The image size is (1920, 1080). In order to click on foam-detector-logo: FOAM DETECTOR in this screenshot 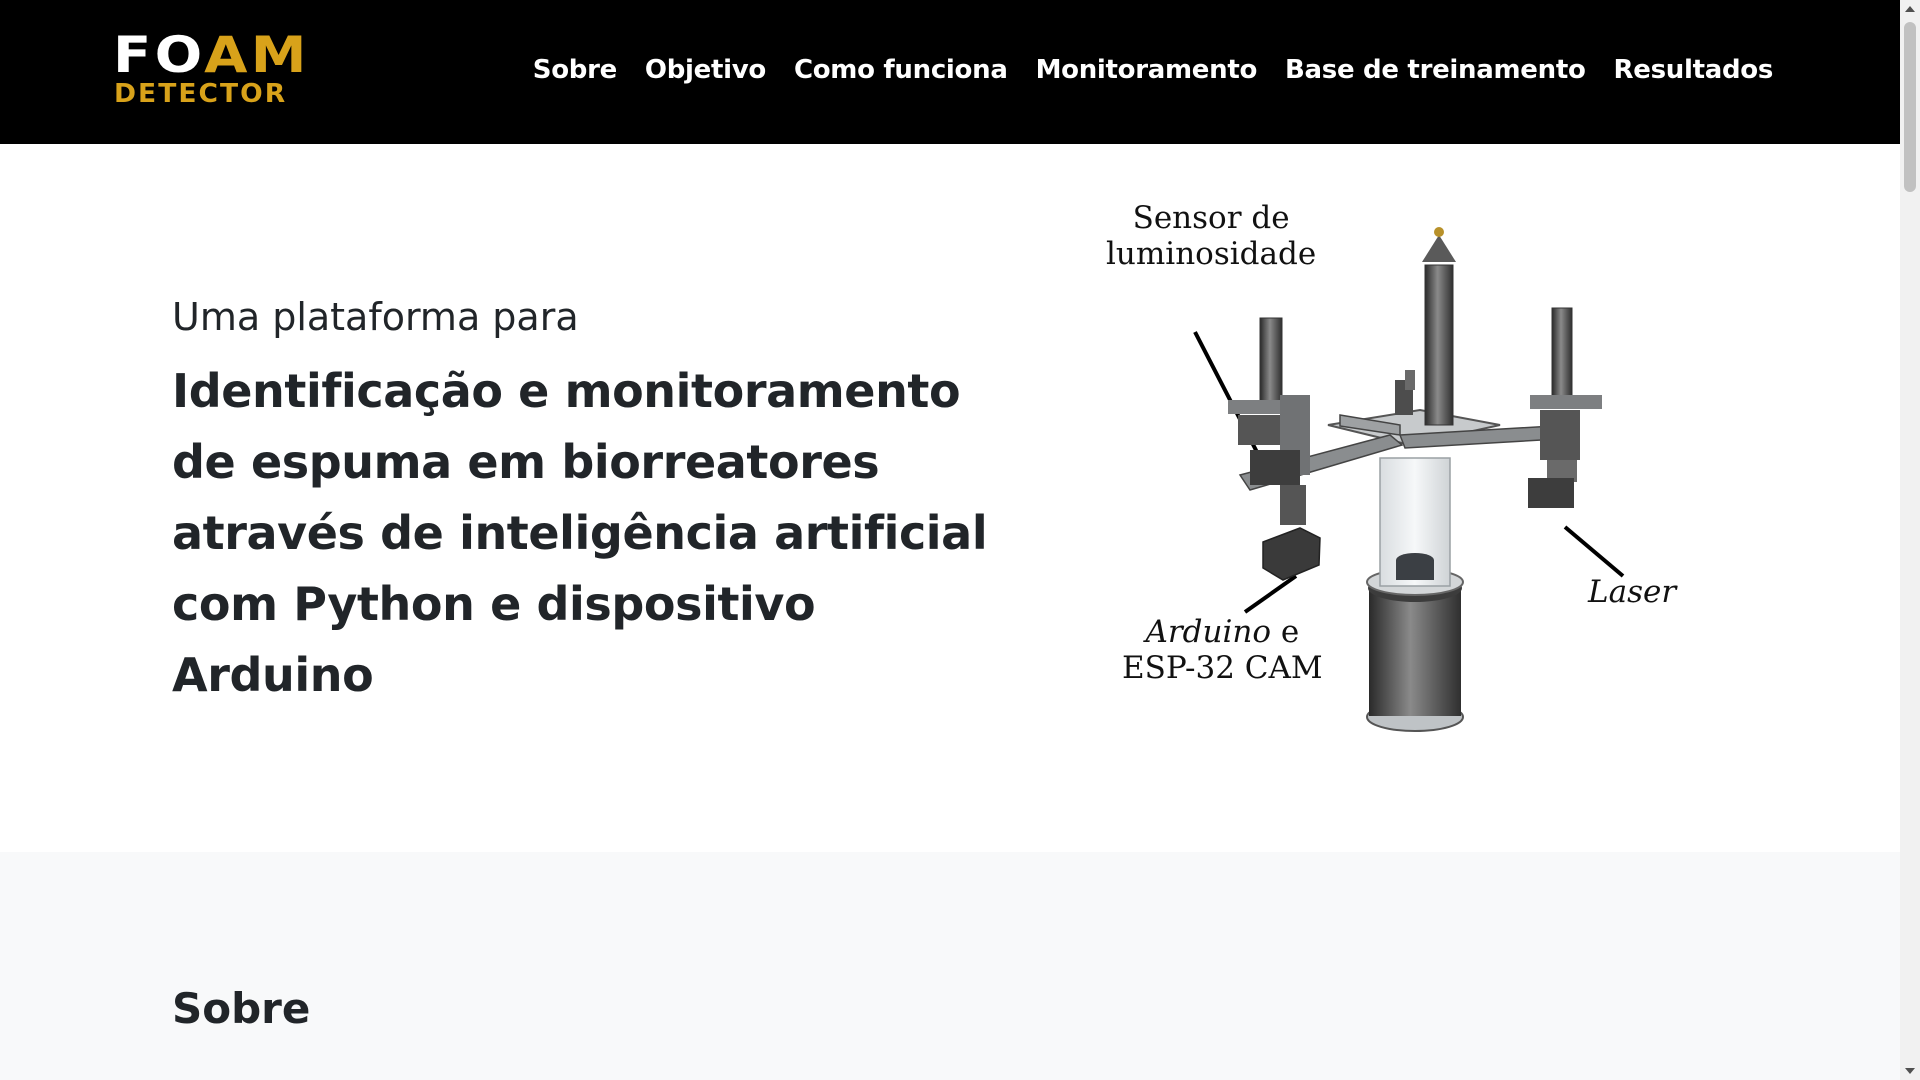, I will do `click(209, 71)`.